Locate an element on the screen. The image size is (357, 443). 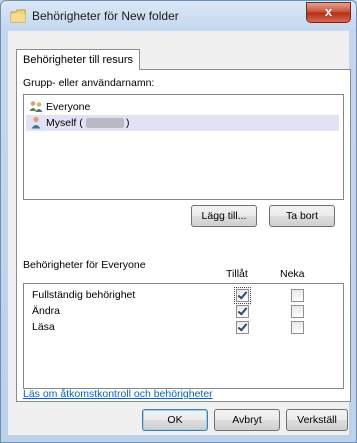
permissions-label: Behörigheter för Everyone is located at coordinates (84, 265).